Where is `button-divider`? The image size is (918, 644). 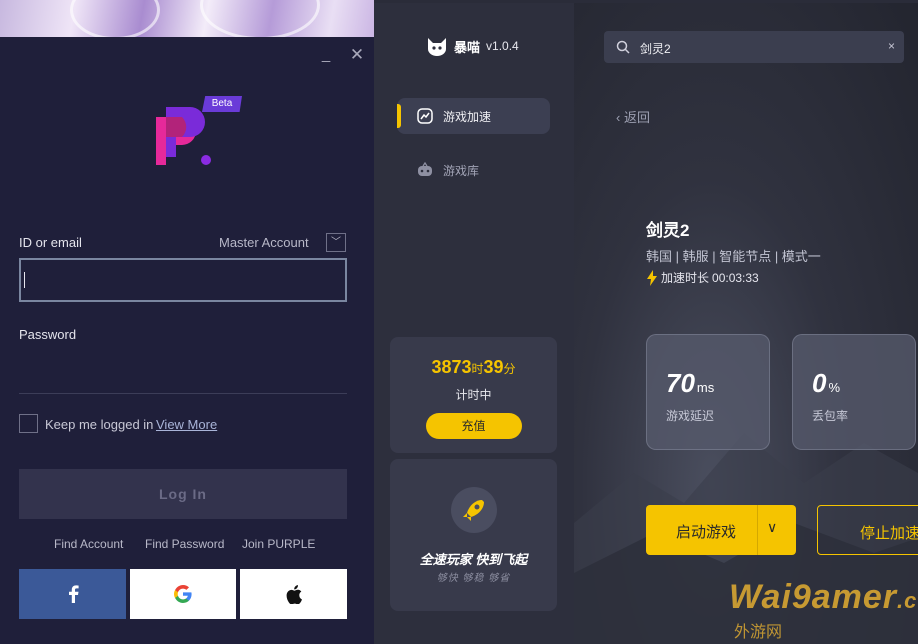
button-divider is located at coordinates (757, 530).